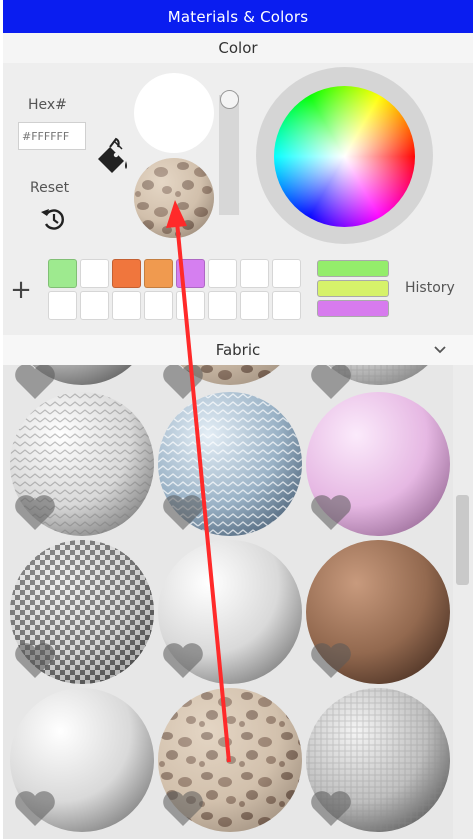 Image resolution: width=476 pixels, height=839 pixels. I want to click on material-scrollbar-thumb, so click(462, 540).